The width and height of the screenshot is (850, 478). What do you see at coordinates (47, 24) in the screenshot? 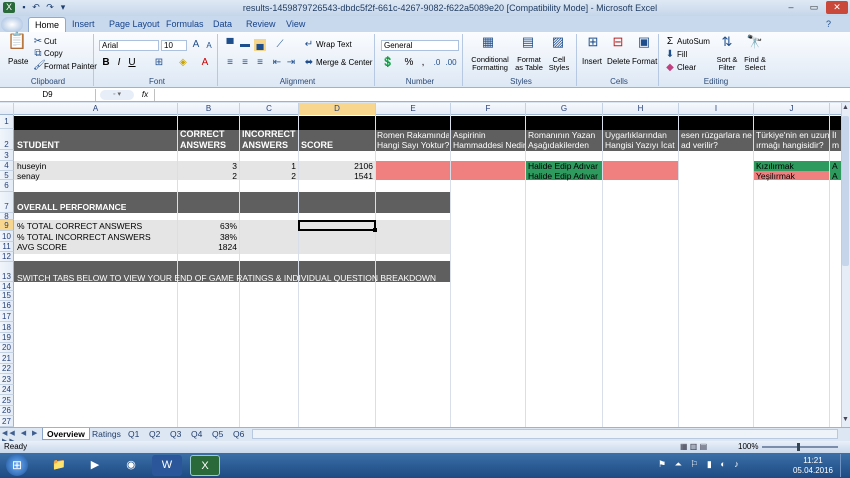
I see `tab-home: Home` at bounding box center [47, 24].